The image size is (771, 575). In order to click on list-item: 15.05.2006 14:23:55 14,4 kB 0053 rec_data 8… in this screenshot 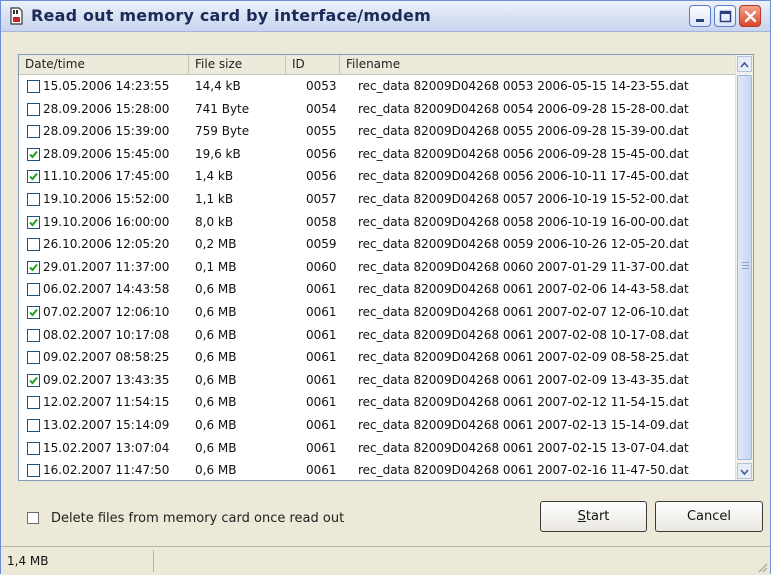, I will do `click(377, 86)`.